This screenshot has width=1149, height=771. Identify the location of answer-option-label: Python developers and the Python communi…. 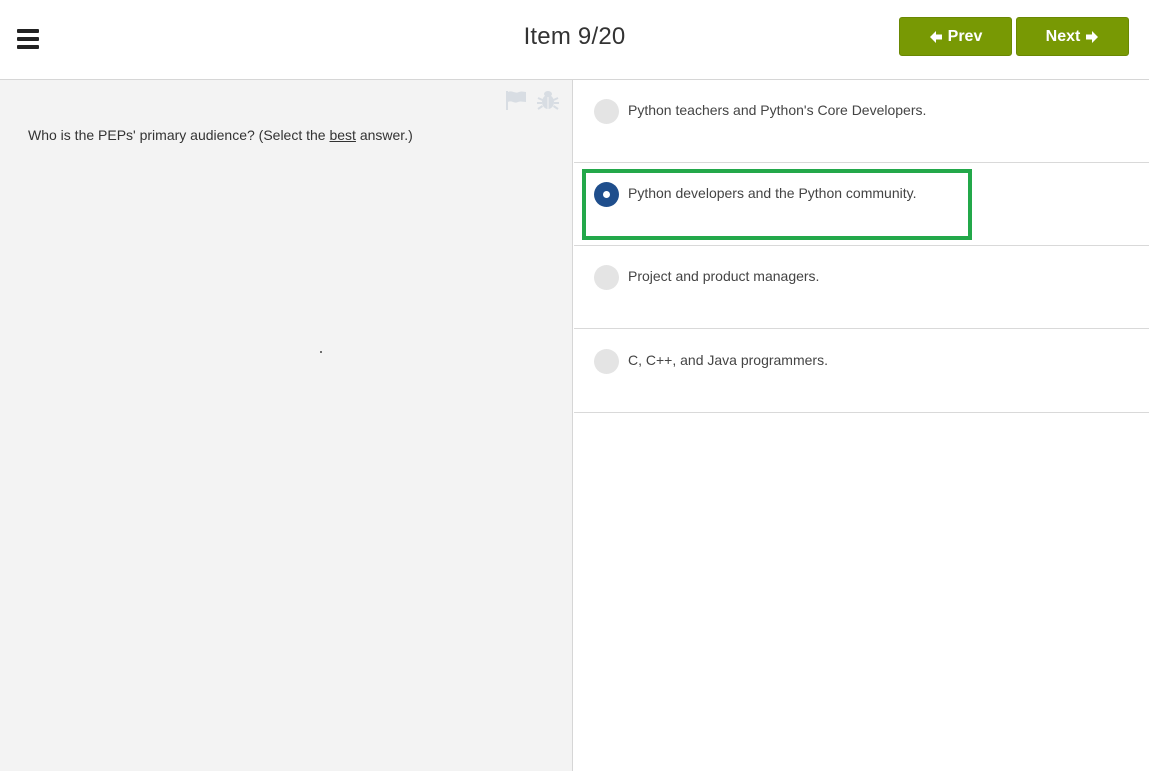
(772, 193).